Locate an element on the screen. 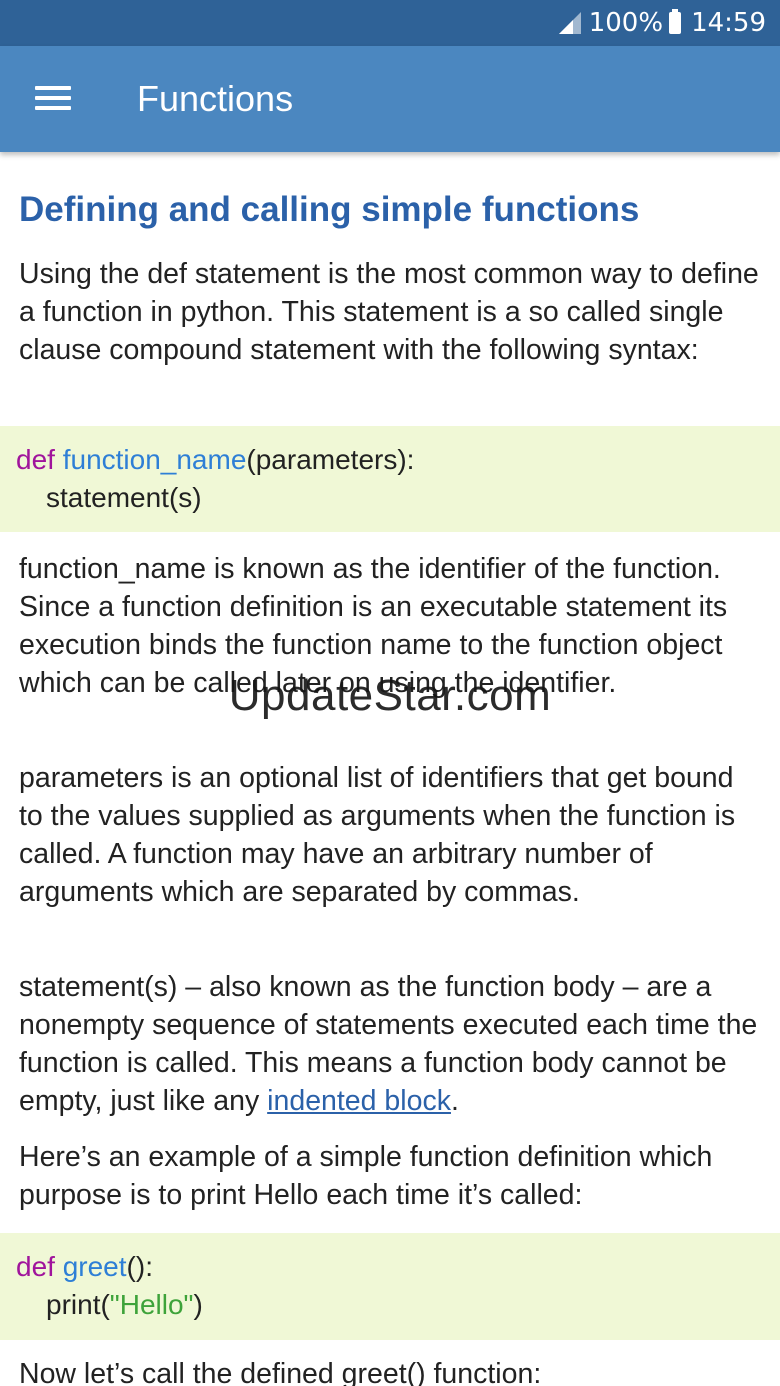 Image resolution: width=780 pixels, height=1386 pixels. section-heading: Defining and calling simple functions is located at coordinates (329, 209).